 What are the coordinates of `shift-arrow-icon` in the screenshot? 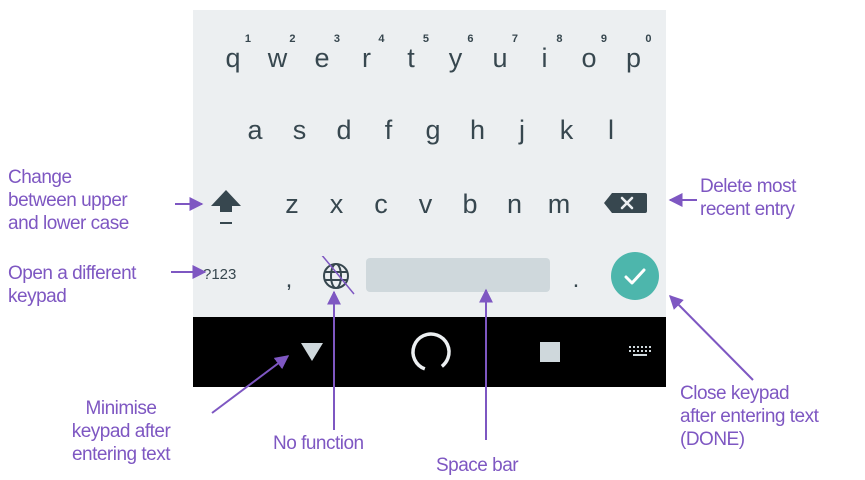 It's located at (226, 207).